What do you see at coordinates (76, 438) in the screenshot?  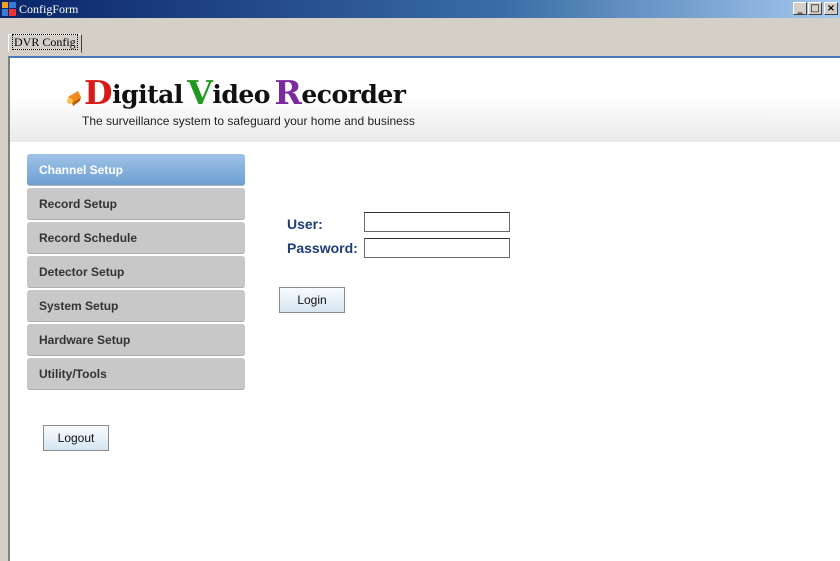 I see `logout-button: Logout` at bounding box center [76, 438].